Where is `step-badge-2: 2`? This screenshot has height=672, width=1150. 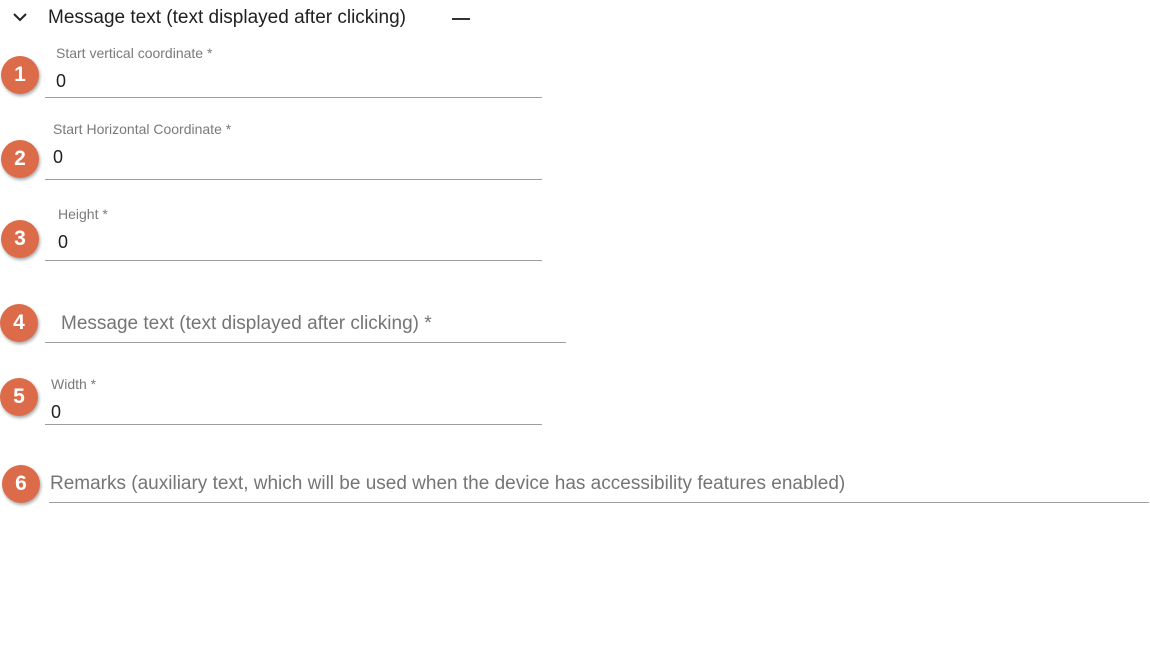
step-badge-2: 2 is located at coordinates (20, 159).